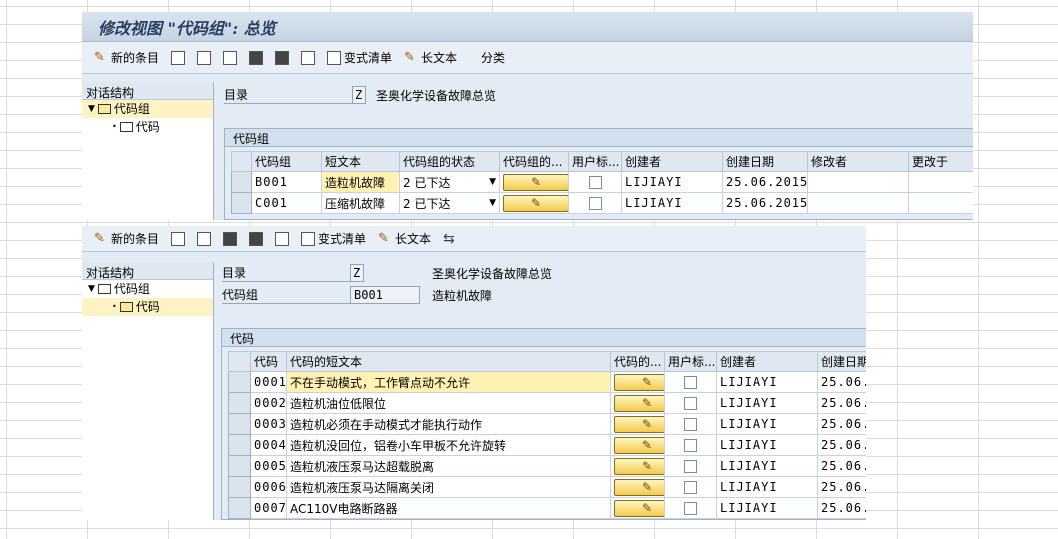 Image resolution: width=1058 pixels, height=539 pixels. I want to click on code-cell: 0007, so click(268, 508).